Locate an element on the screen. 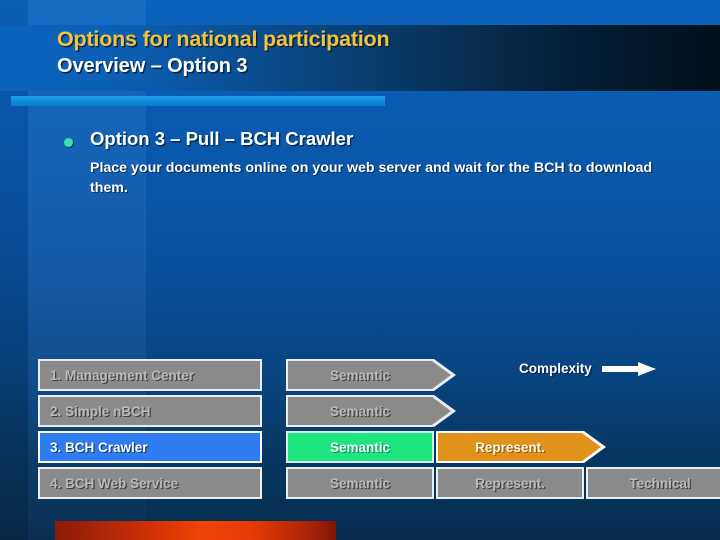  matrix-row-label: 1. Management Center is located at coordinates (122, 375).